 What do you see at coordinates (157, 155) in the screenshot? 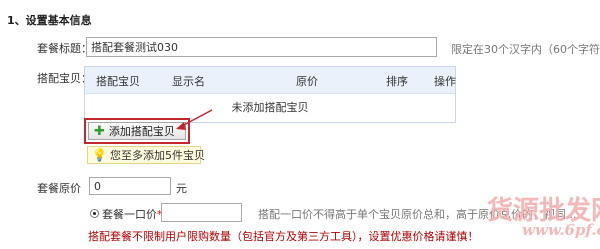
I see `tip-text: 您至多添加5件宝贝` at bounding box center [157, 155].